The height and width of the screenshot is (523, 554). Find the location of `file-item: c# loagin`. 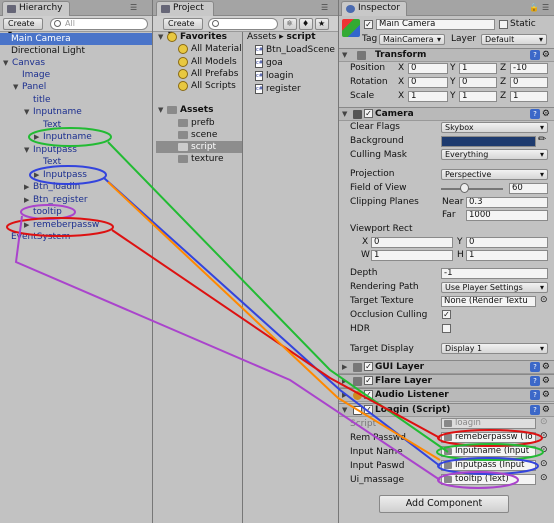

file-item: c# loagin is located at coordinates (274, 76).